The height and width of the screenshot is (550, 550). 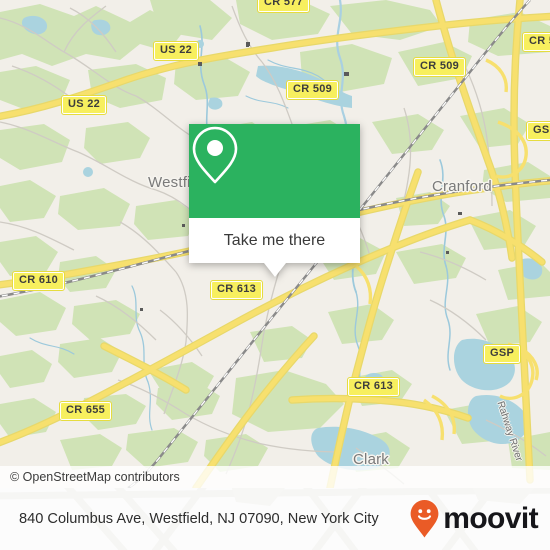 I want to click on take-me-there-popup: Take me there, so click(x=274, y=200).